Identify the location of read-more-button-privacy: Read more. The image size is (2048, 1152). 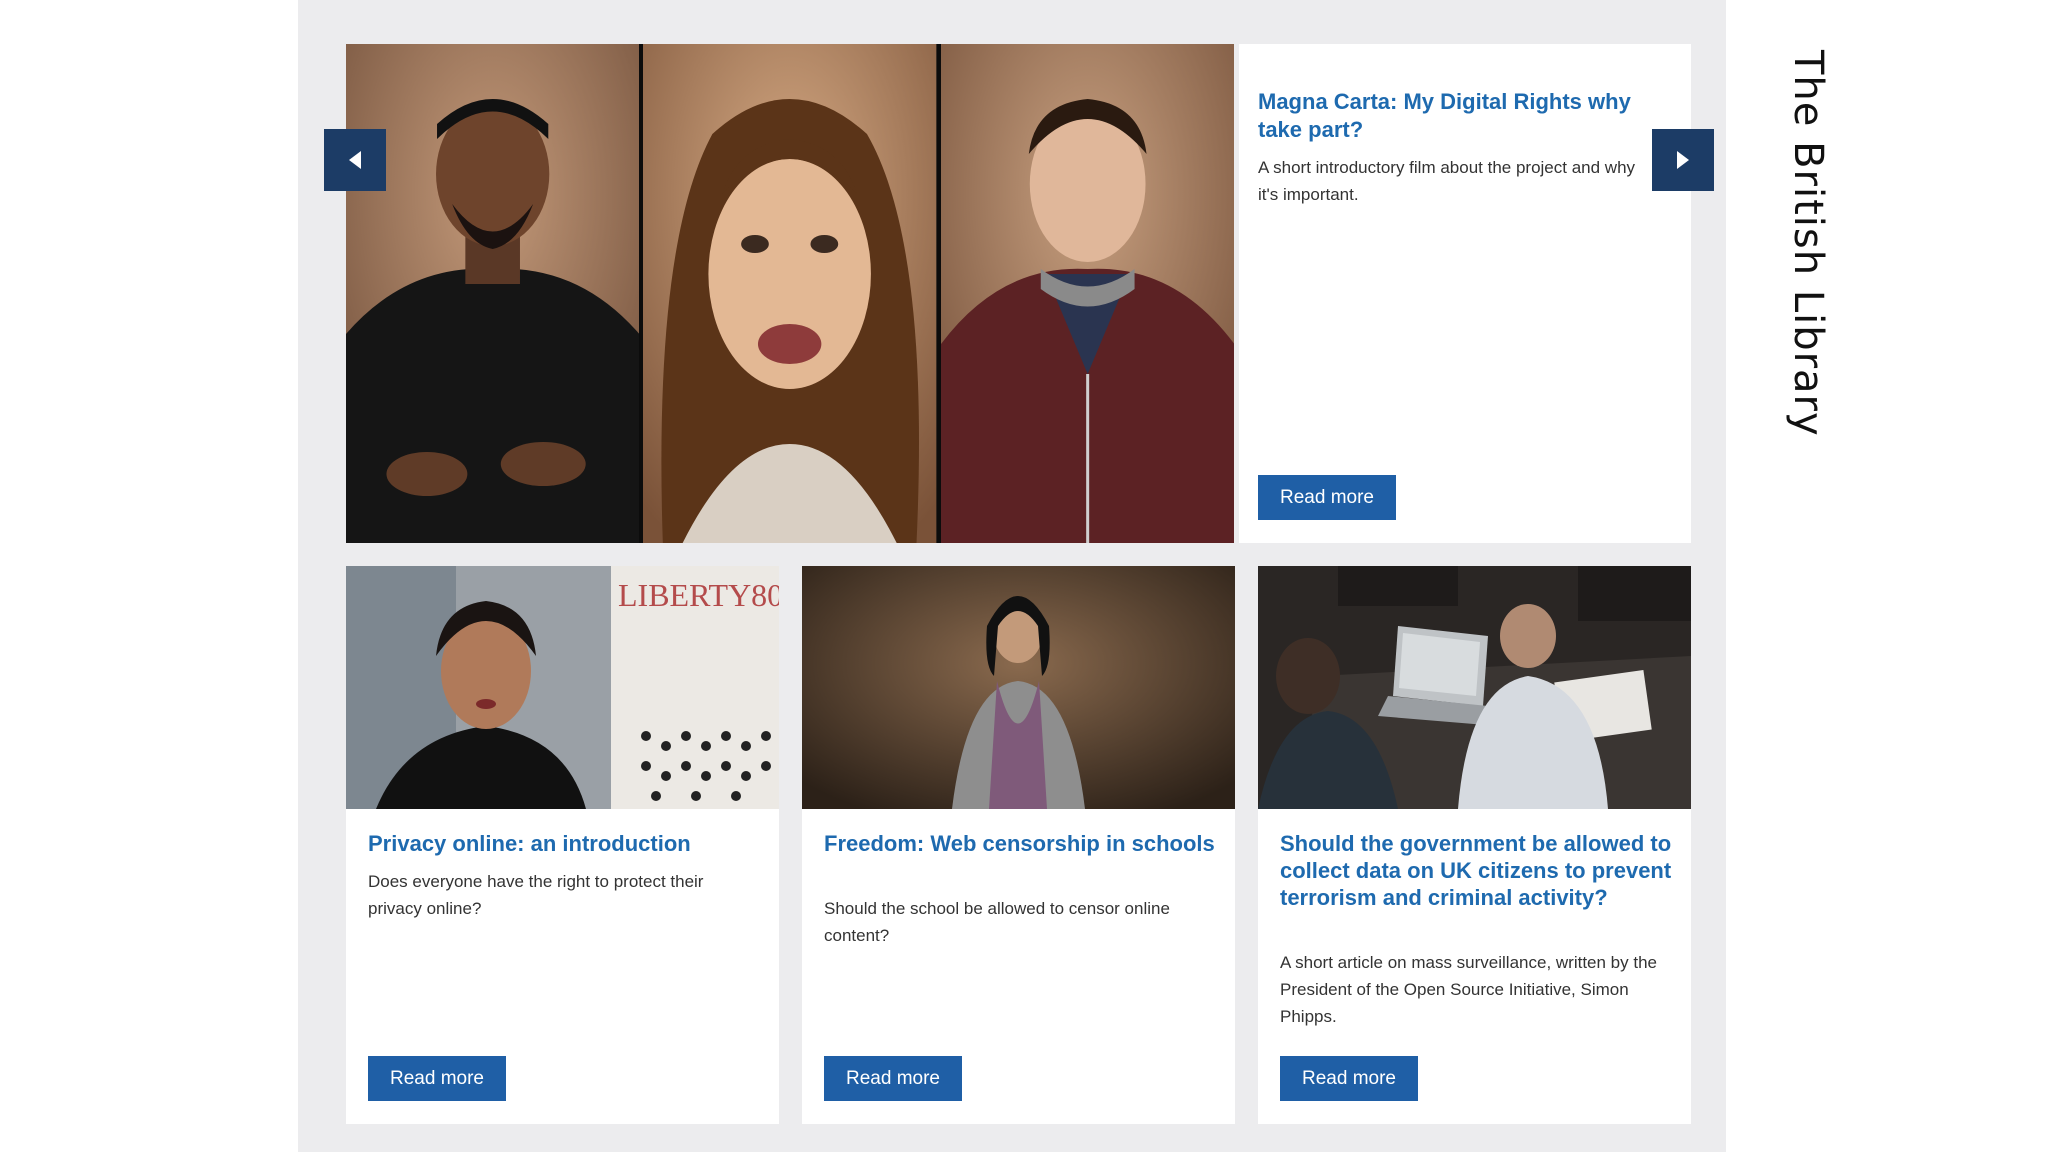
(437, 1078).